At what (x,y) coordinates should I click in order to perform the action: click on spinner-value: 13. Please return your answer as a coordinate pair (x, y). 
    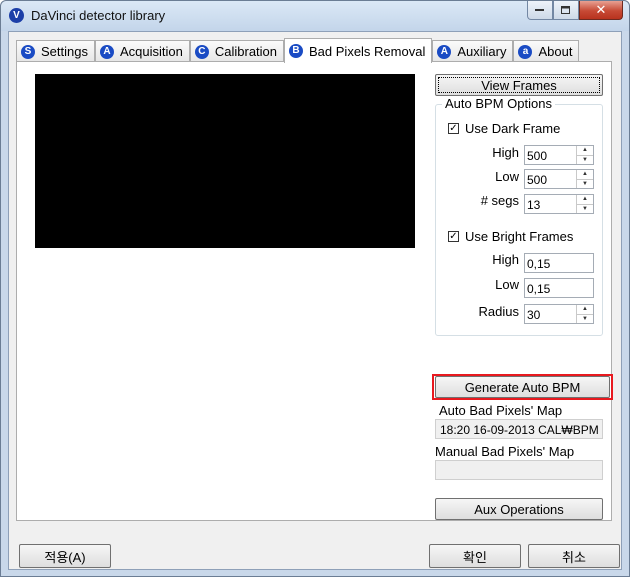
    Looking at the image, I should click on (534, 205).